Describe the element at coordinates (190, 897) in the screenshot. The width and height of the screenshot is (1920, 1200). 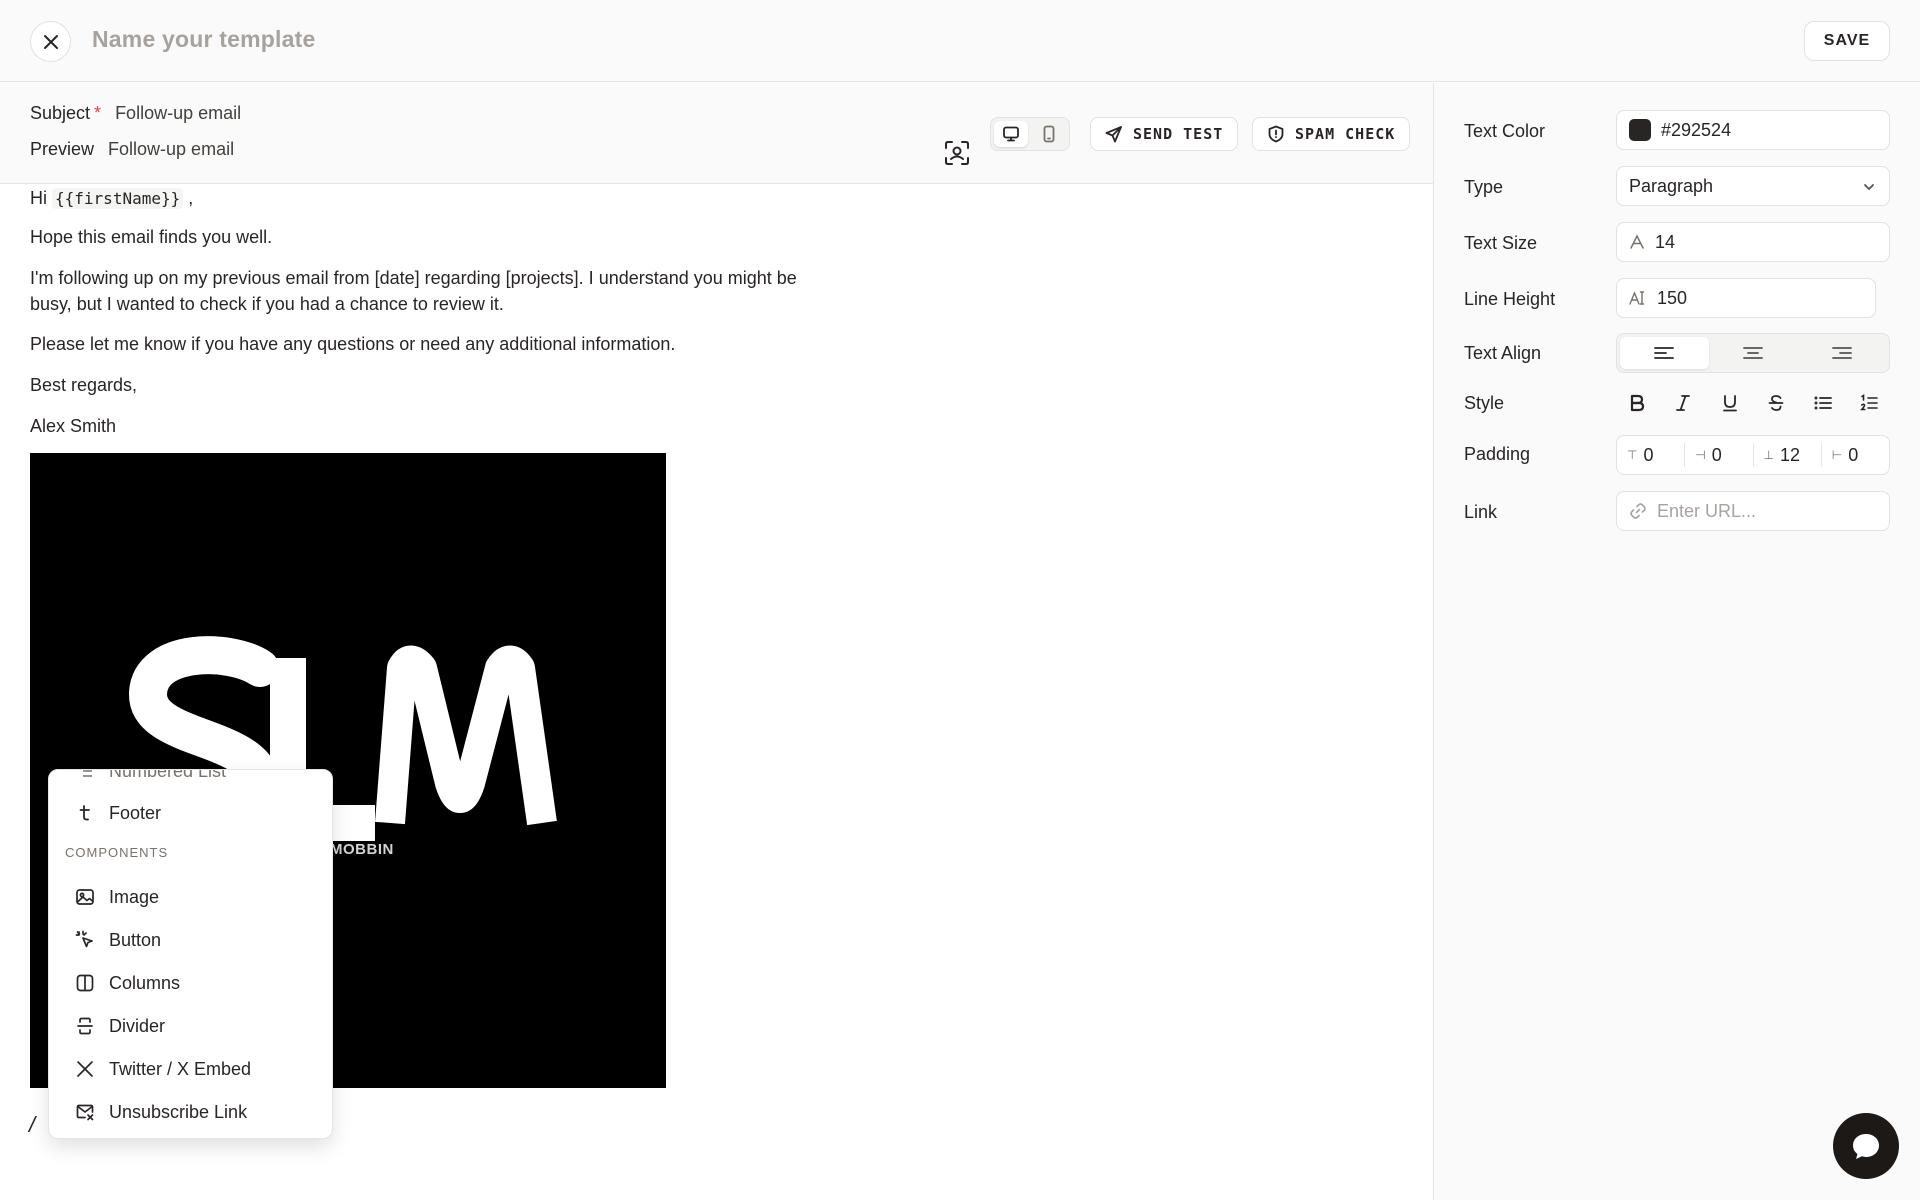
I see `menu-item-image: Image` at that location.